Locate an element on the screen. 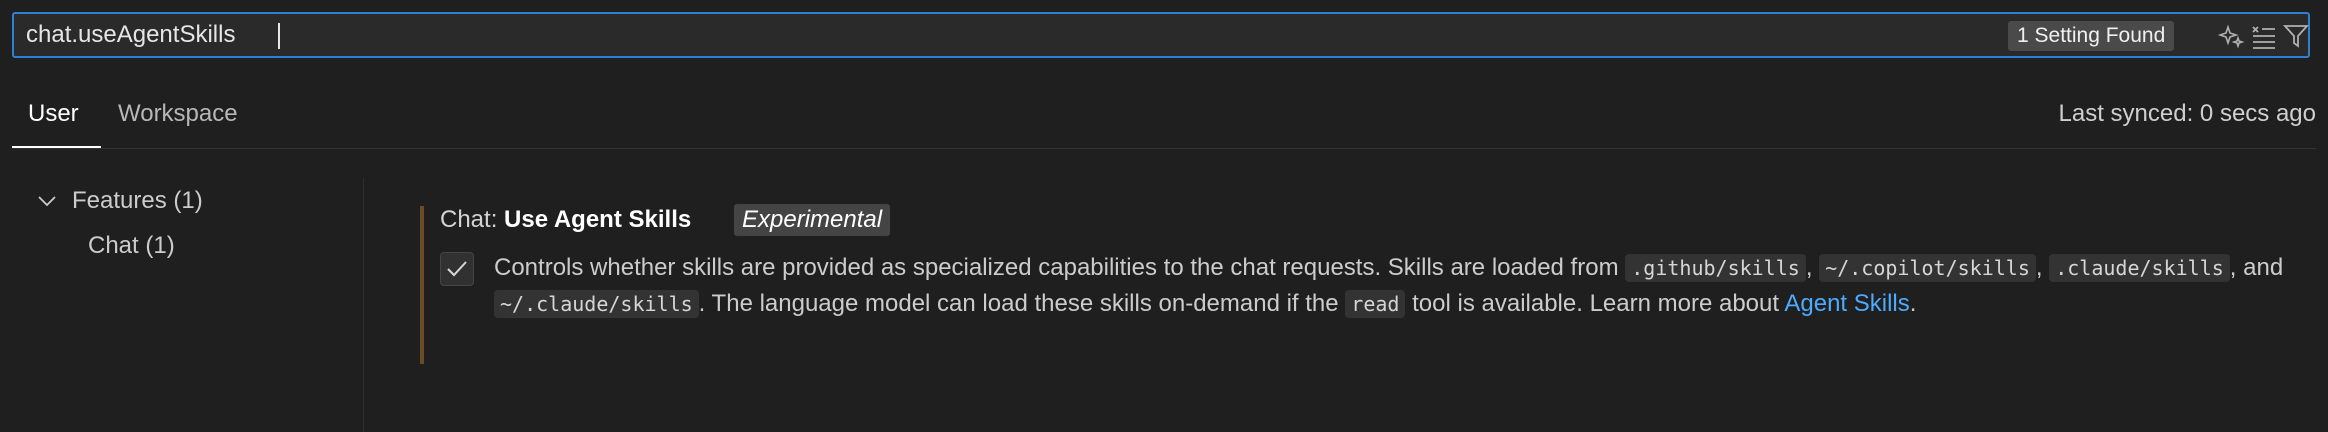 The height and width of the screenshot is (432, 2328). text-caret is located at coordinates (279, 36).